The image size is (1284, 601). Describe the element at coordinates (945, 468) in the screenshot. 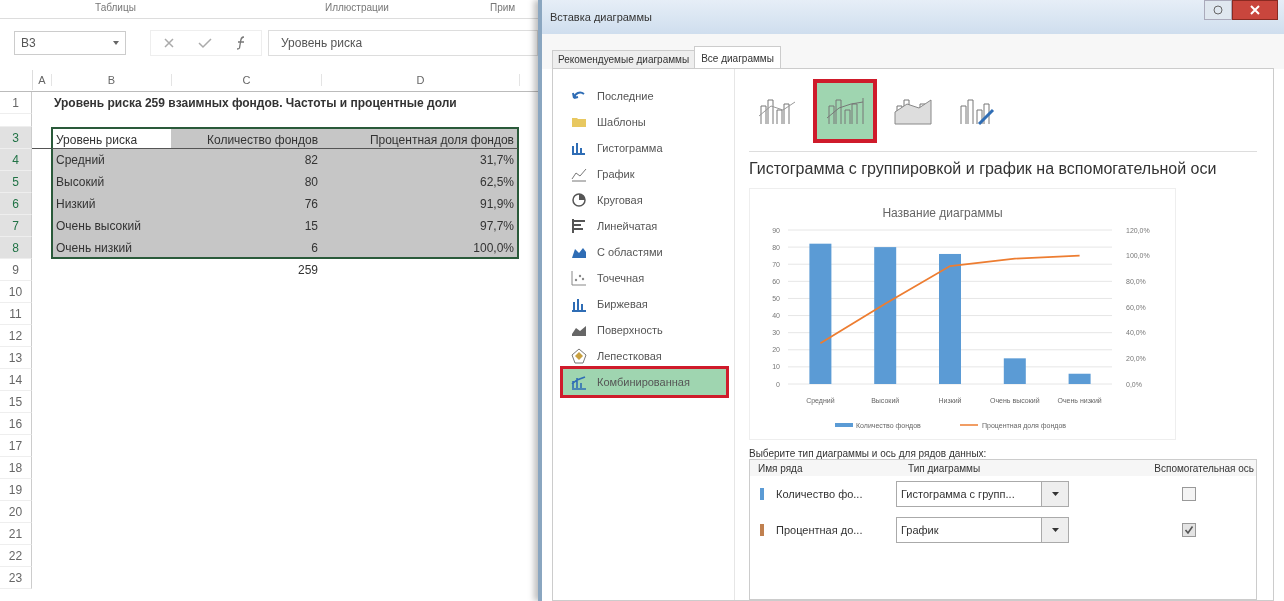

I see `column-heading: Тип диаграммы` at that location.